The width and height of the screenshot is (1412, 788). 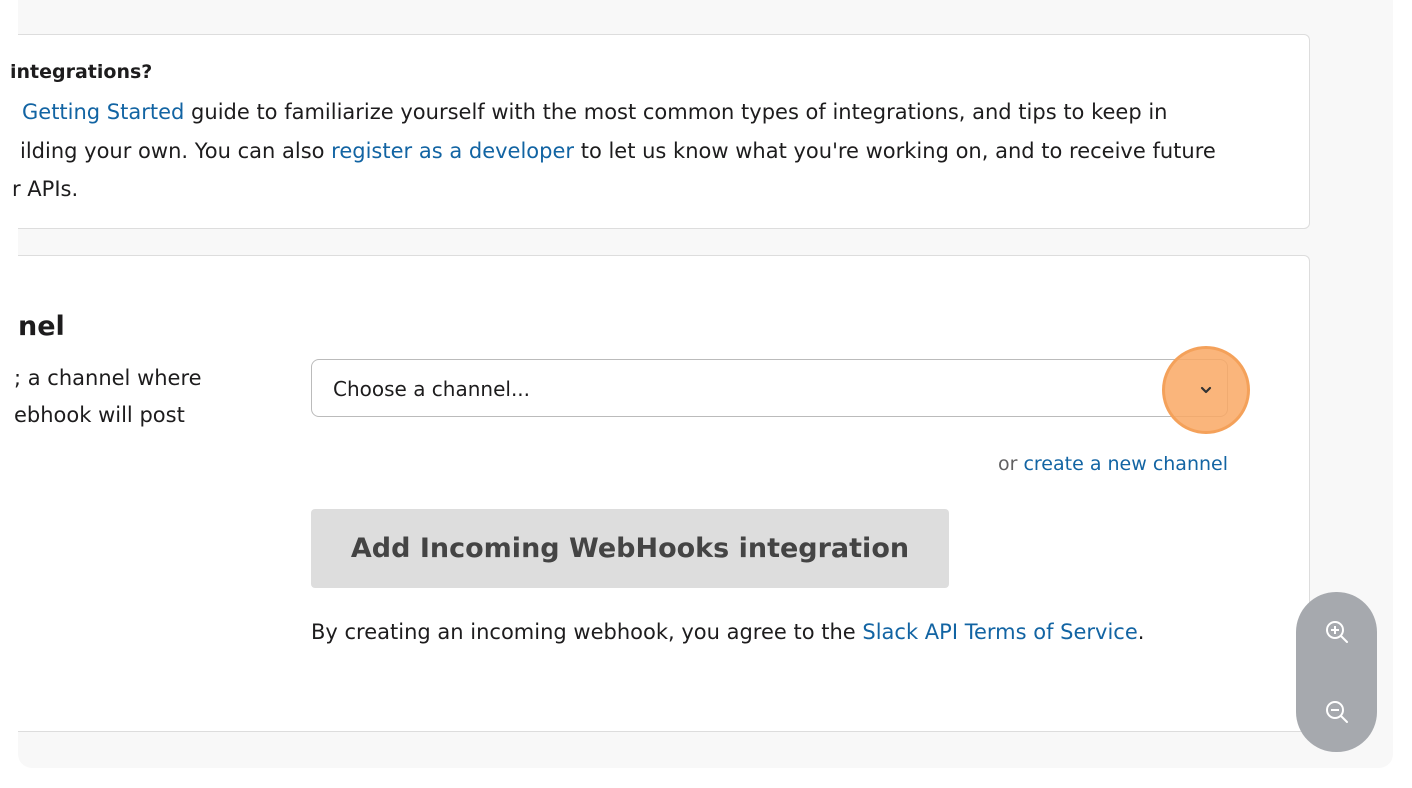 I want to click on zoom-in-icon, so click(x=1336, y=632).